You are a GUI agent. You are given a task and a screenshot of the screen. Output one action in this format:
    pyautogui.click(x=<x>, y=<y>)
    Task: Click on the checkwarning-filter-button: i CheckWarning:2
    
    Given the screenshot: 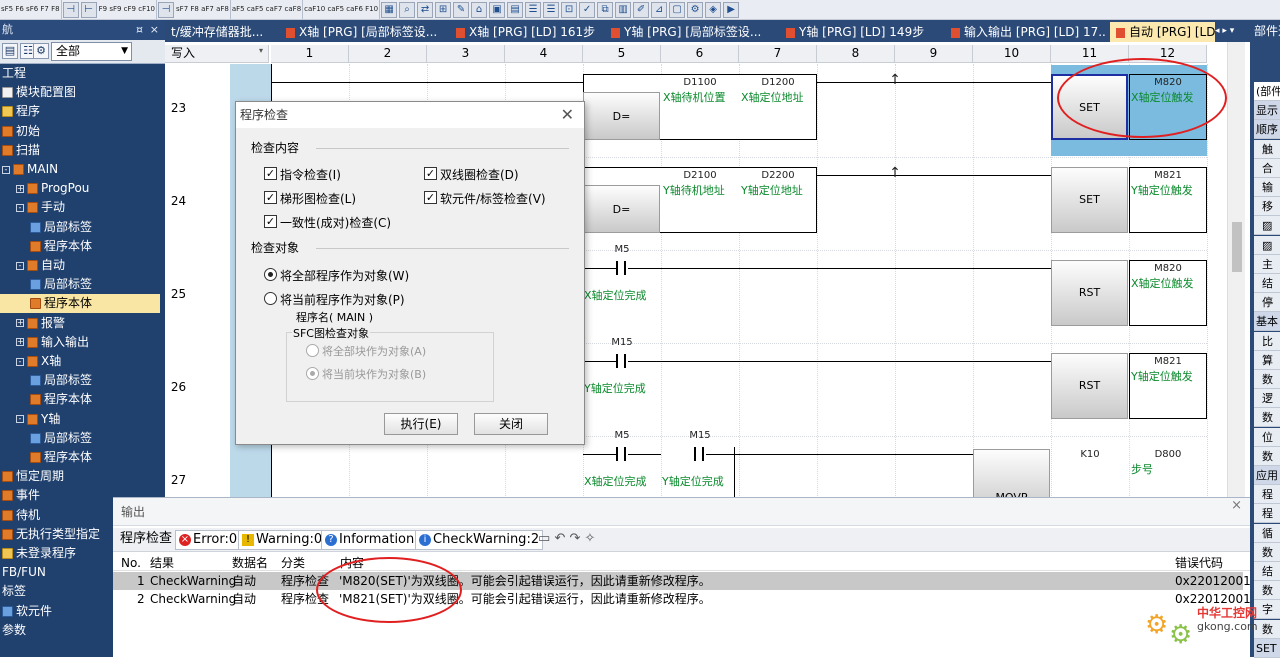 What is the action you would take?
    pyautogui.click(x=479, y=540)
    